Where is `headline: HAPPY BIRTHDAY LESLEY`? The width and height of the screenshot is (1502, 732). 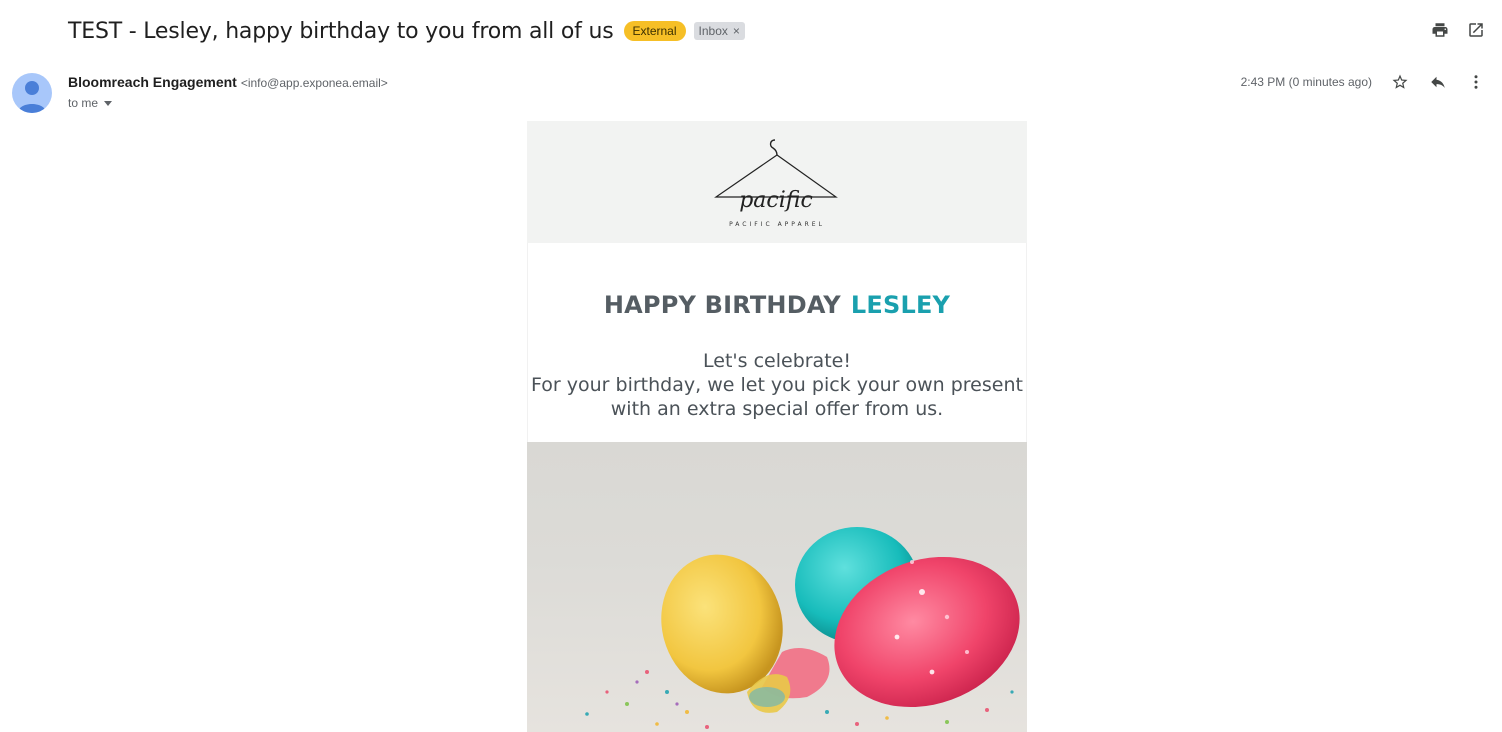
headline: HAPPY BIRTHDAY LESLEY is located at coordinates (777, 281).